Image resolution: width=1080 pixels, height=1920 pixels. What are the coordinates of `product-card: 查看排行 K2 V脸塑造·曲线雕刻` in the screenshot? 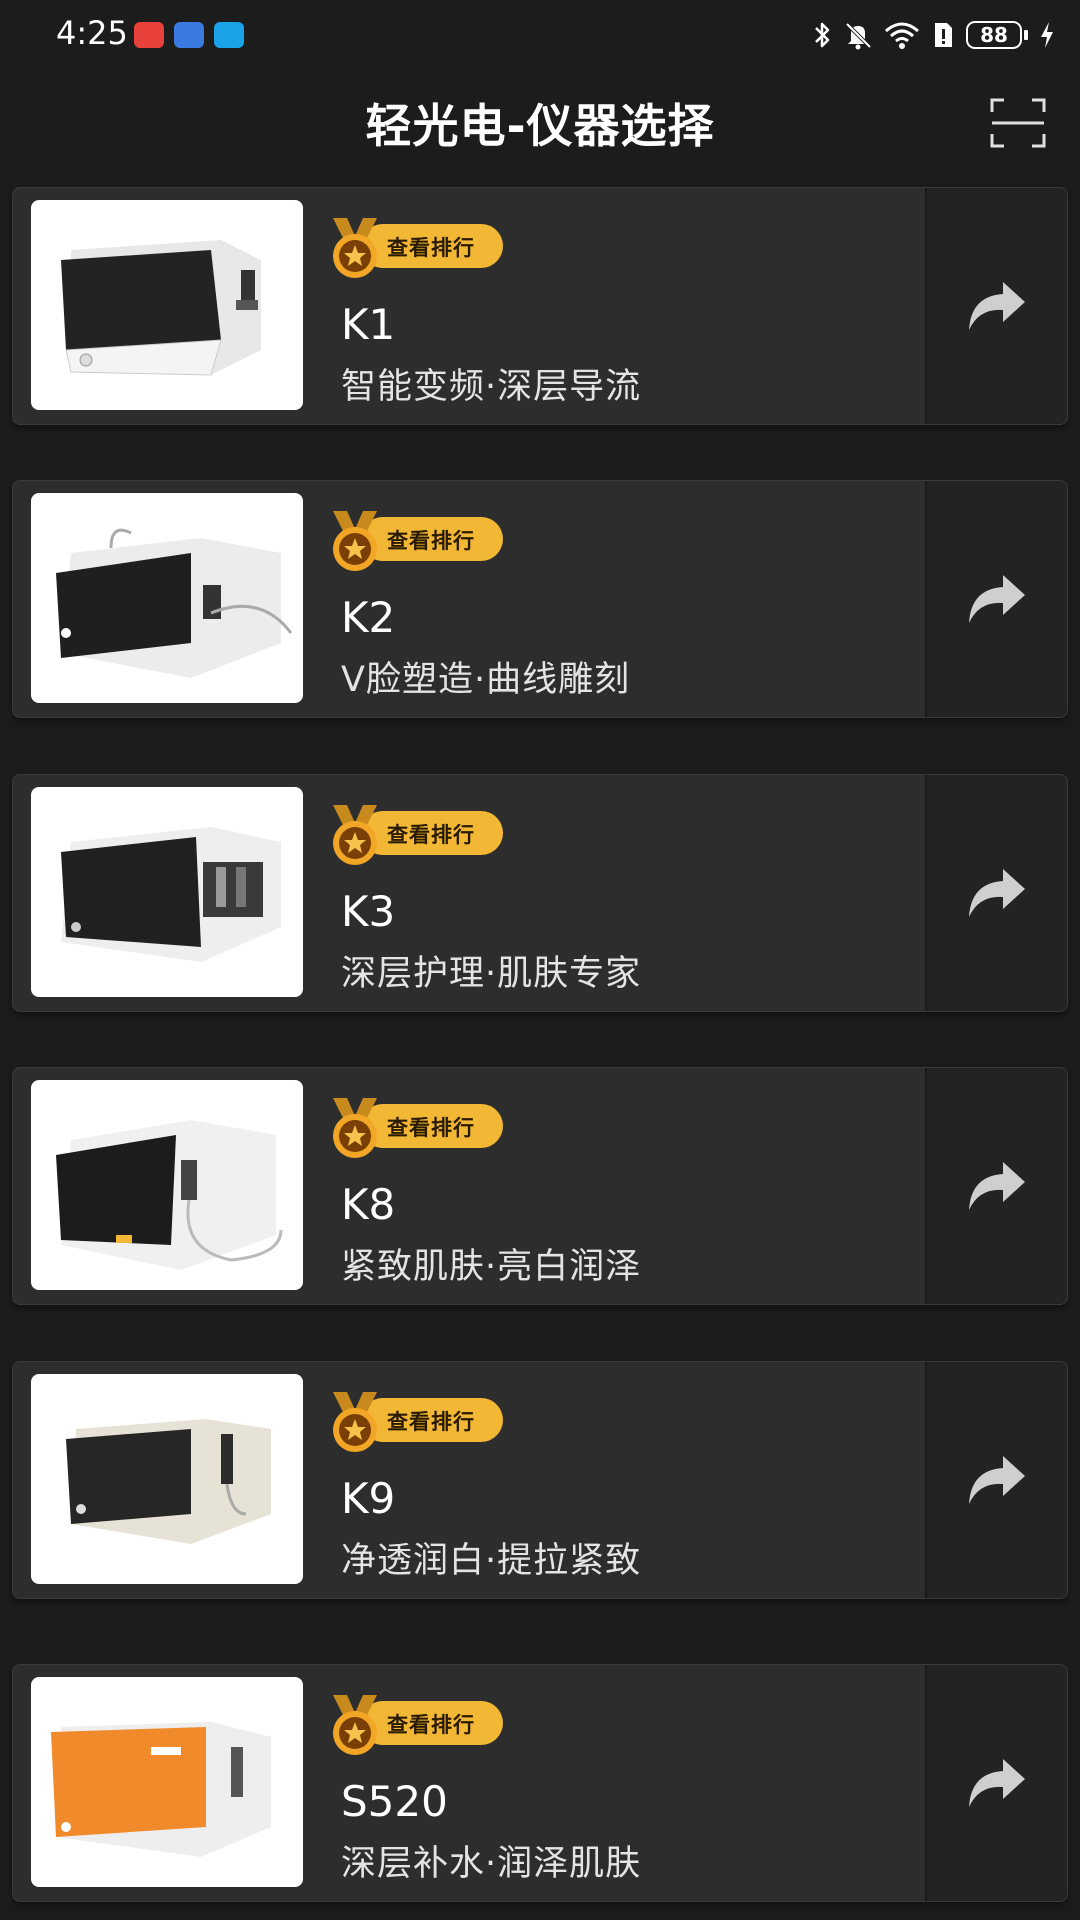 It's located at (540, 599).